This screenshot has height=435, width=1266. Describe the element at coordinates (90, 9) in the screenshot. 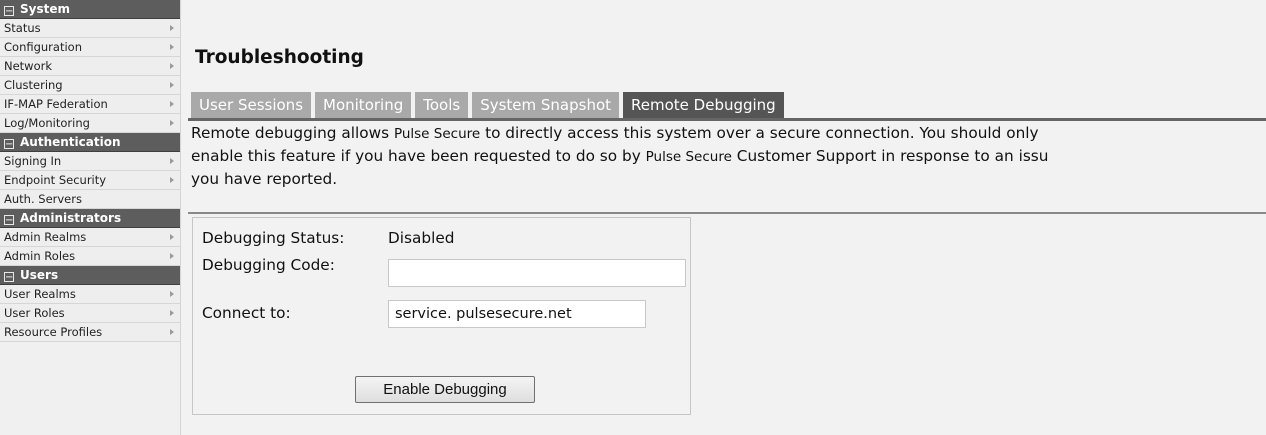

I see `sidebar-section-system: − System` at that location.